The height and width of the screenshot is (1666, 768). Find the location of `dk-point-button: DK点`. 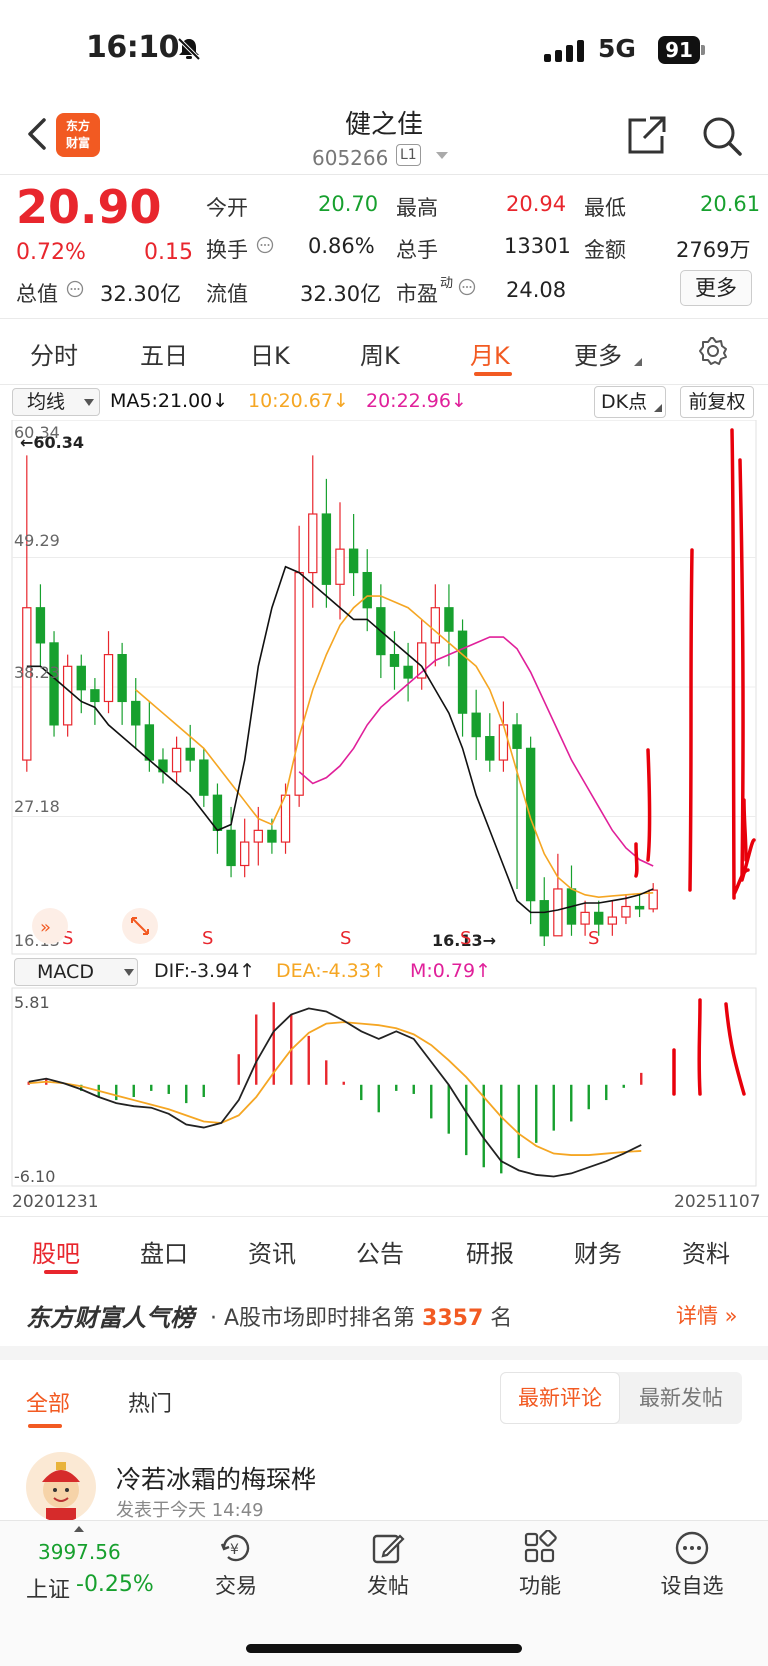

dk-point-button: DK点 is located at coordinates (630, 402).